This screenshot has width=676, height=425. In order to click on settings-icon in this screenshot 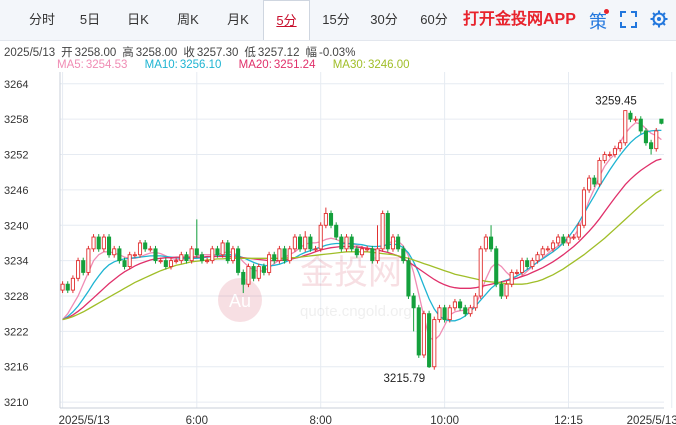, I will do `click(659, 19)`.